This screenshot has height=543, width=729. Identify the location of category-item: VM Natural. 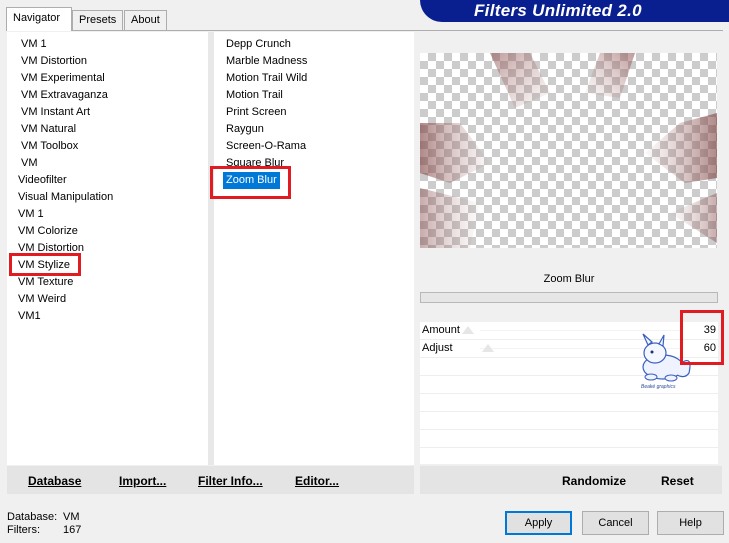
(48, 129).